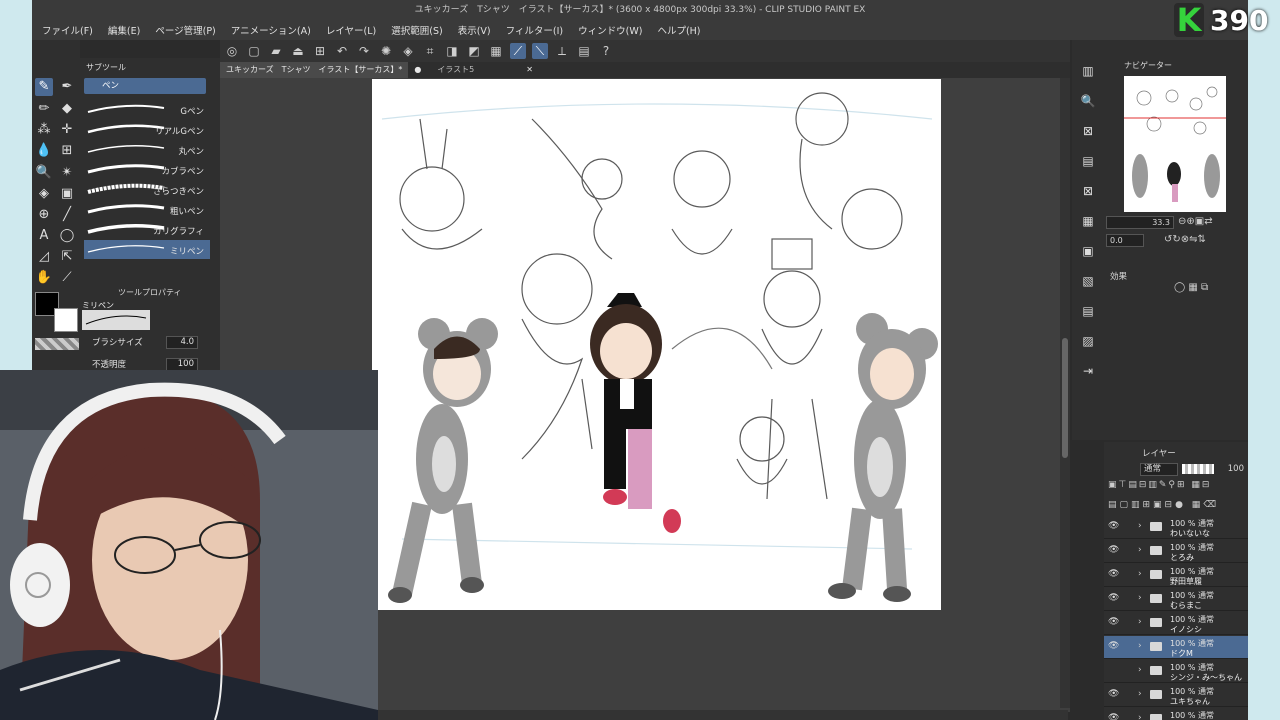  What do you see at coordinates (417, 70) in the screenshot?
I see `close-icon: ●` at bounding box center [417, 70].